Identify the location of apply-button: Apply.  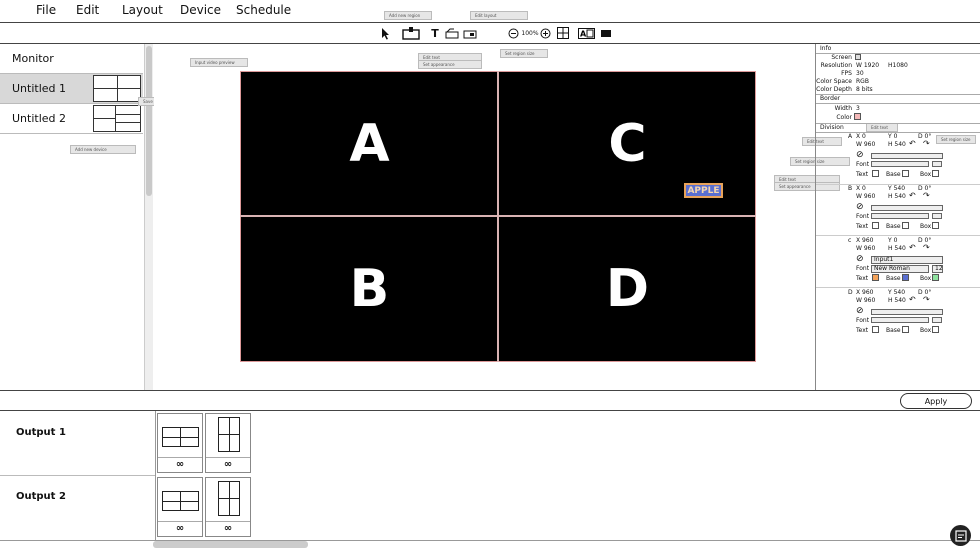
(936, 401).